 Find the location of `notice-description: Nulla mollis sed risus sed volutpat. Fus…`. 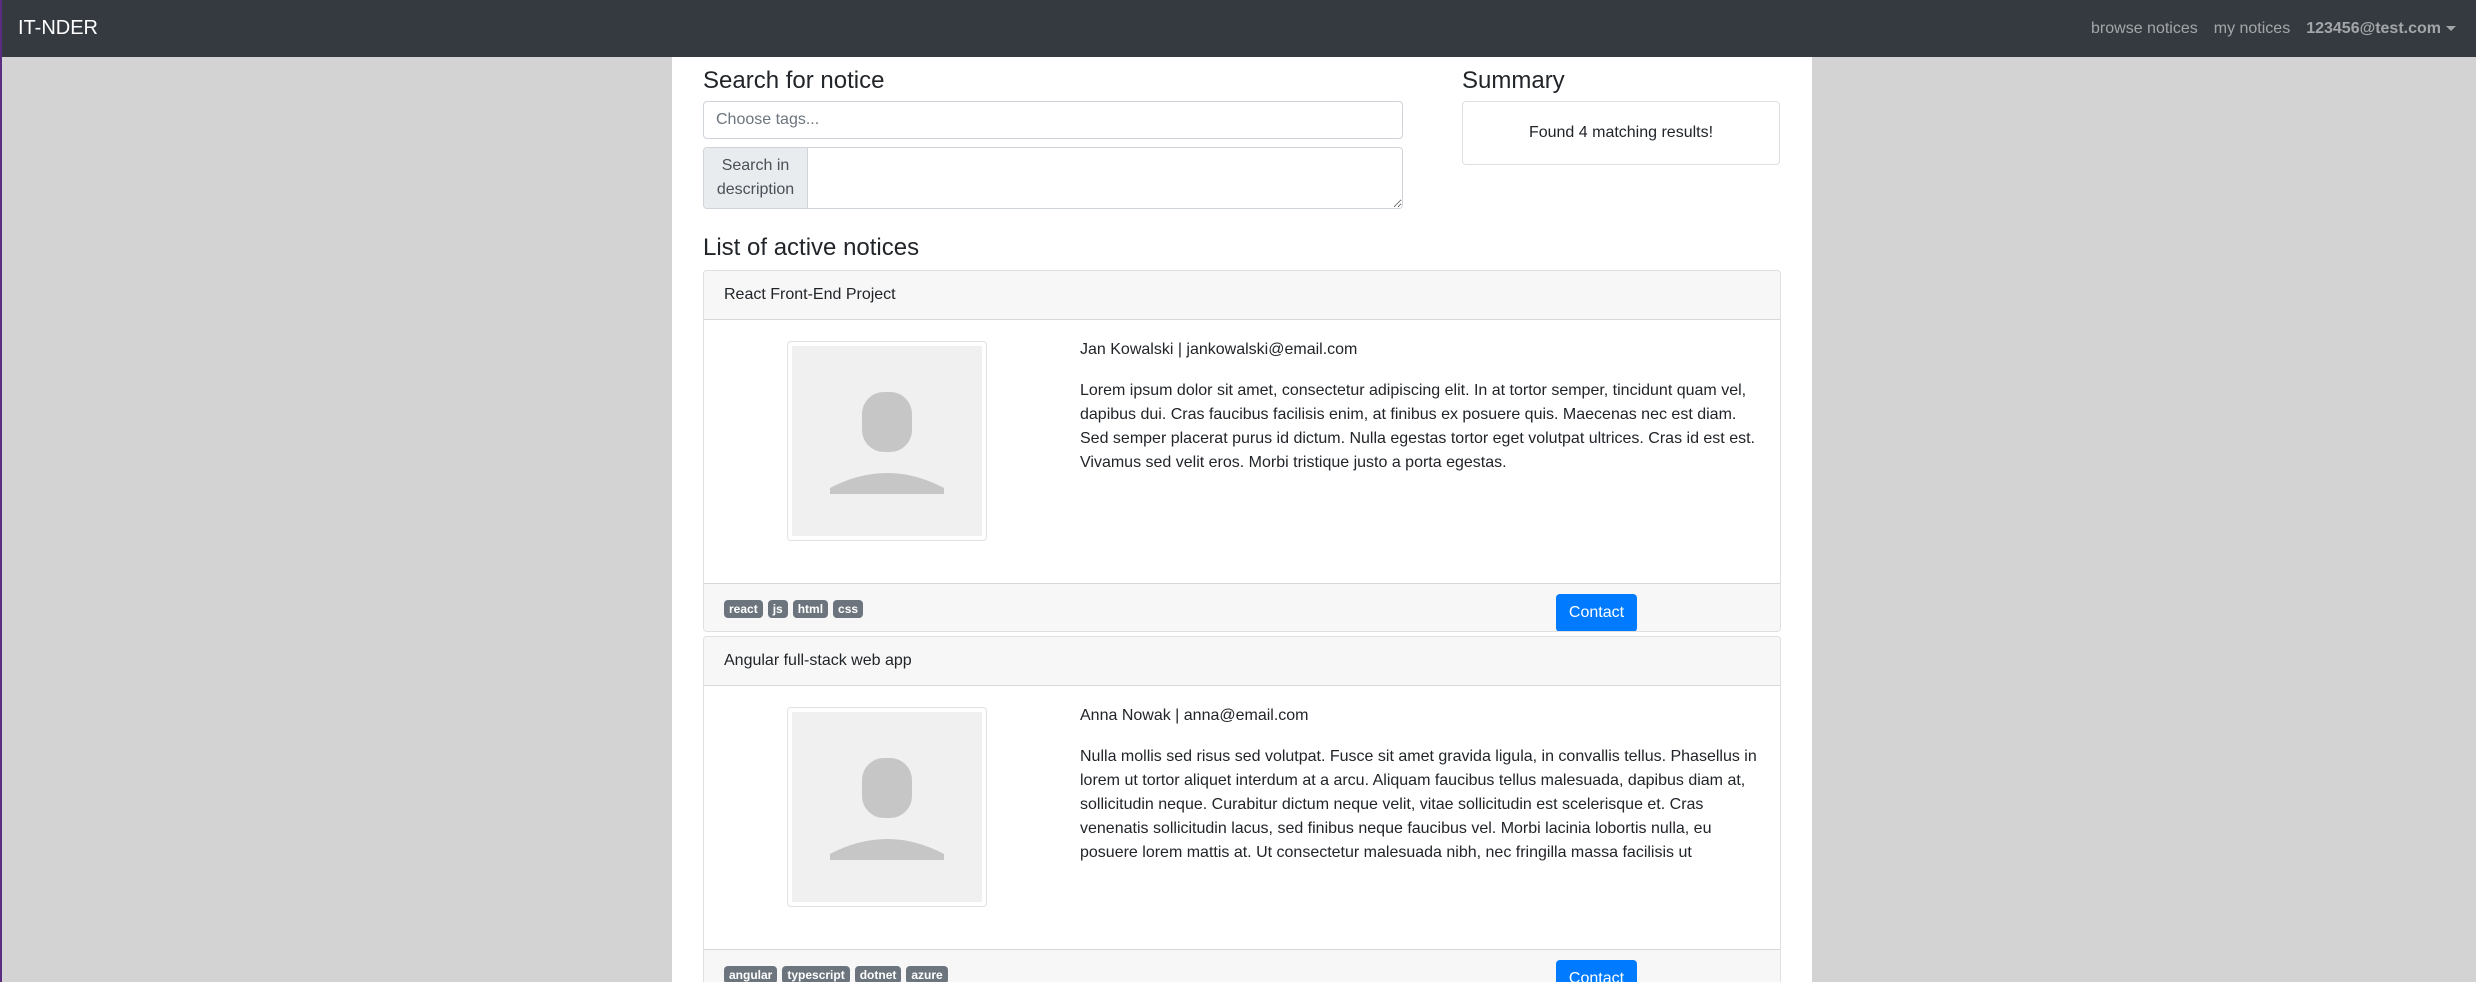

notice-description: Nulla mollis sed risus sed volutpat. Fus… is located at coordinates (1418, 804).